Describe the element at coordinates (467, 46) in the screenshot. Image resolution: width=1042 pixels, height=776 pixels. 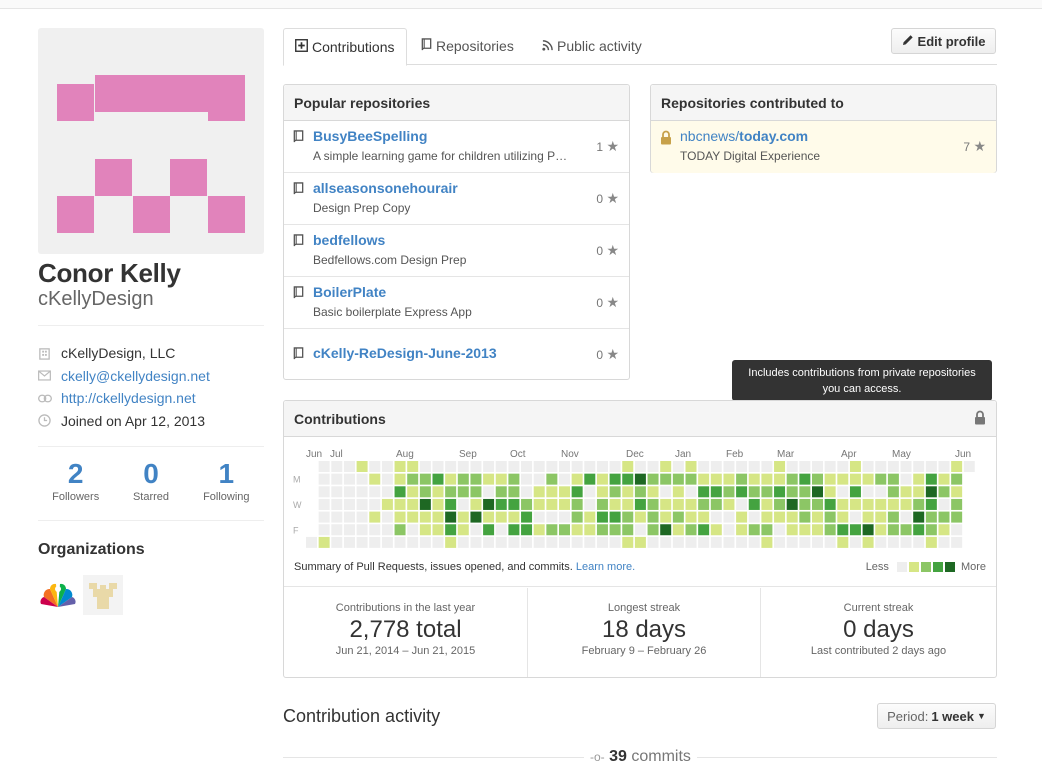
I see `tab-repositories: Repositories` at that location.